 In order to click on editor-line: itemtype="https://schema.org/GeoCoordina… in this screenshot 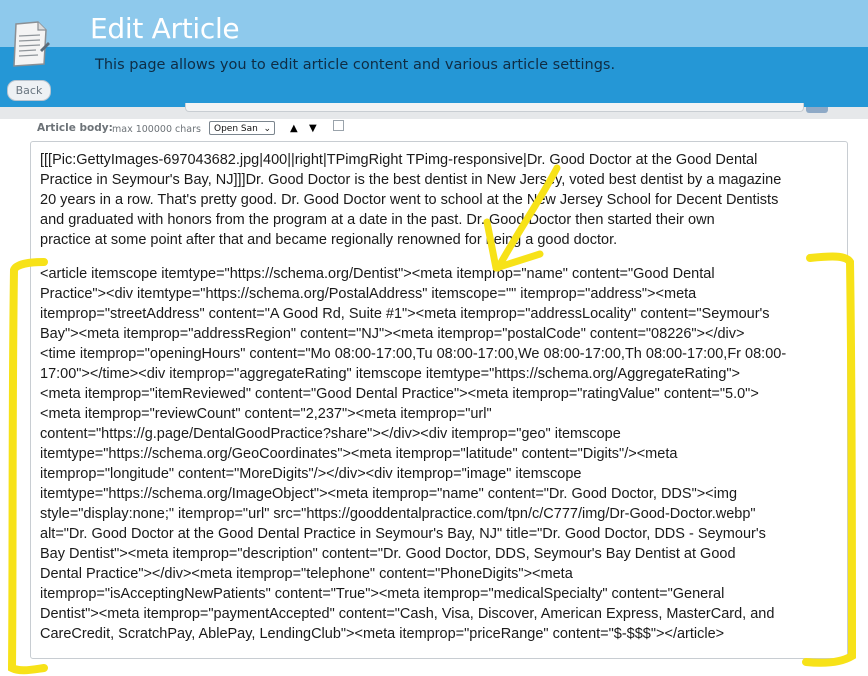, I will do `click(359, 454)`.